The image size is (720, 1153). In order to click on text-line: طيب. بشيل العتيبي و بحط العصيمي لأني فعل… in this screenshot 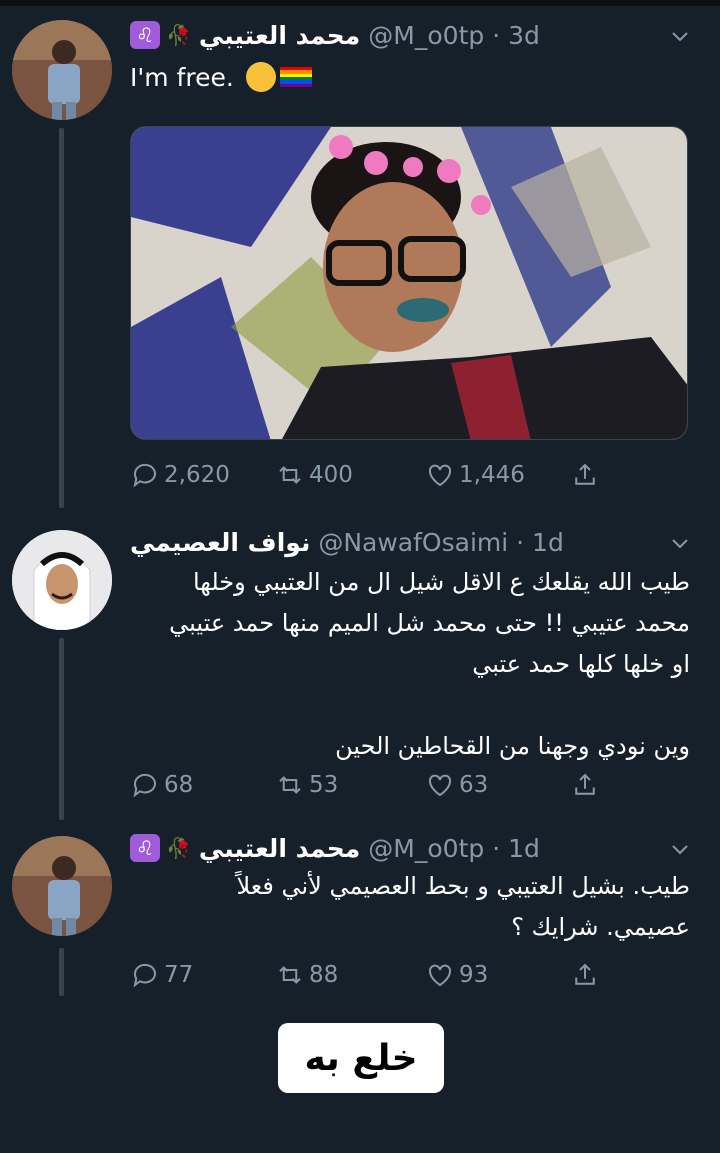, I will do `click(463, 886)`.